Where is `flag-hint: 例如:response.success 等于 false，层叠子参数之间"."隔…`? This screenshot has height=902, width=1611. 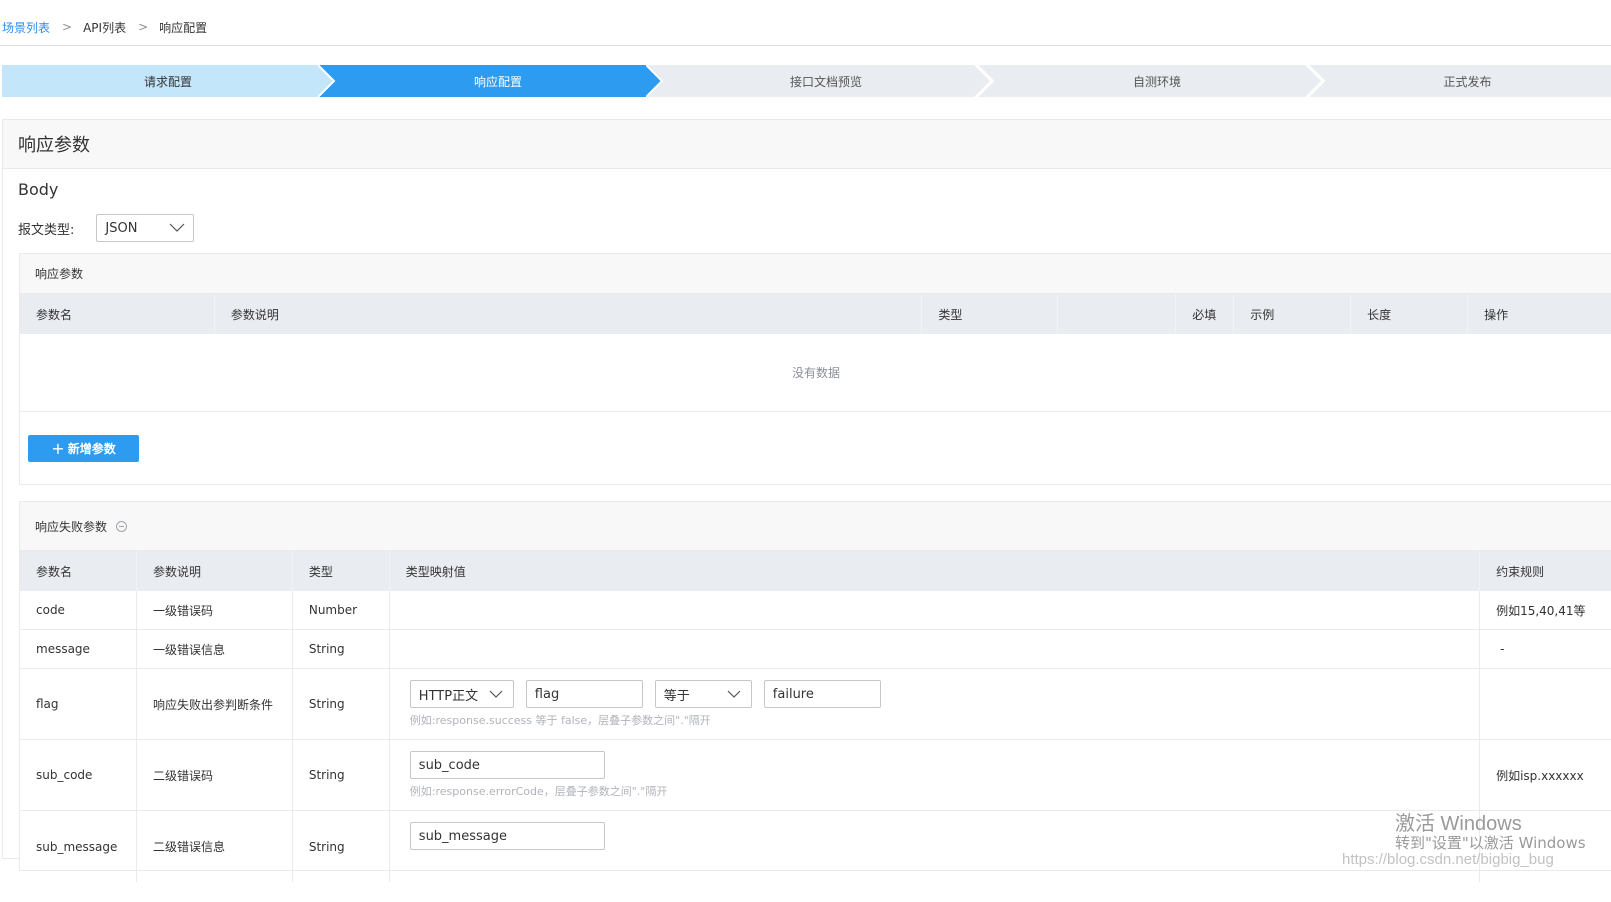
flag-hint: 例如:response.success 等于 false，层叠子参数之间"."隔… is located at coordinates (560, 720).